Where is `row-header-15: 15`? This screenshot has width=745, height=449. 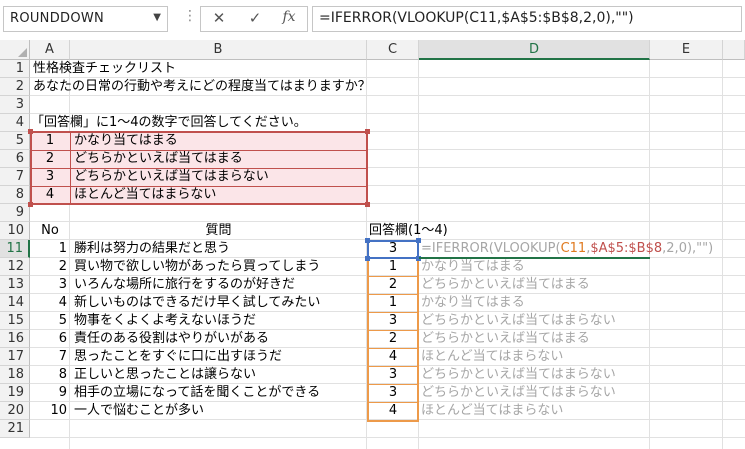
row-header-15: 15 is located at coordinates (15, 321).